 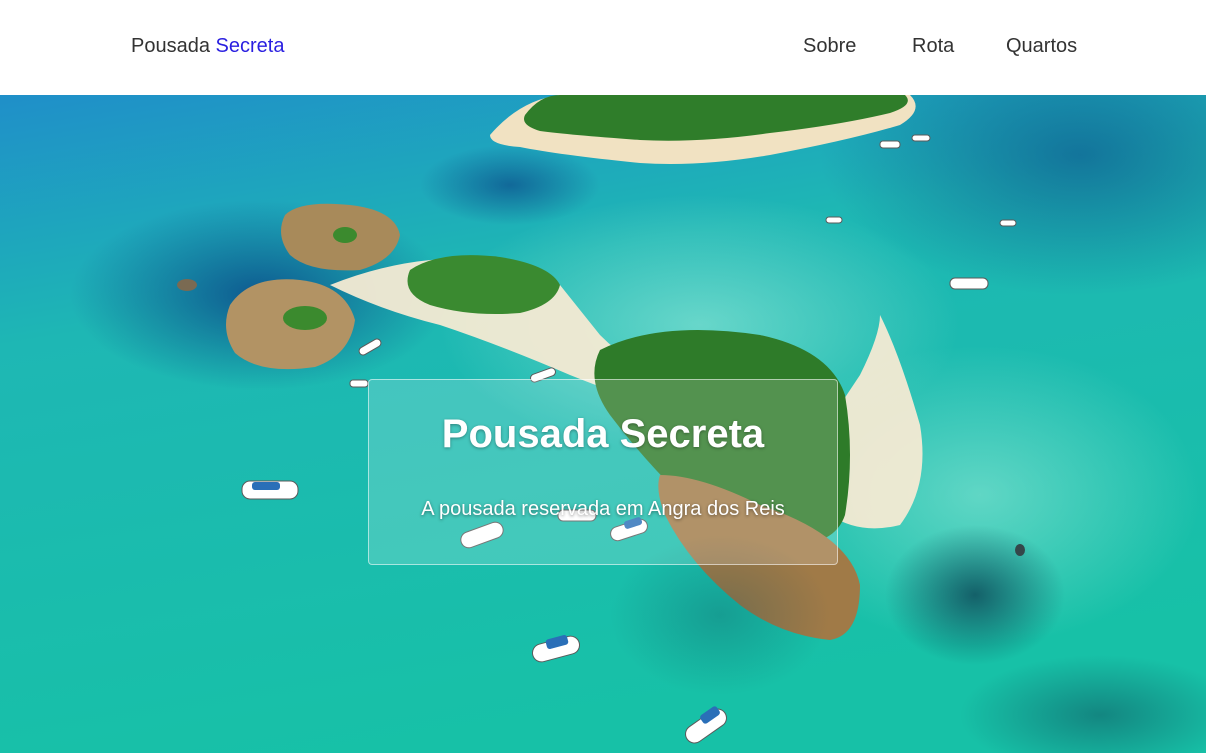 What do you see at coordinates (603, 434) in the screenshot?
I see `hero-title: Pousada Secreta` at bounding box center [603, 434].